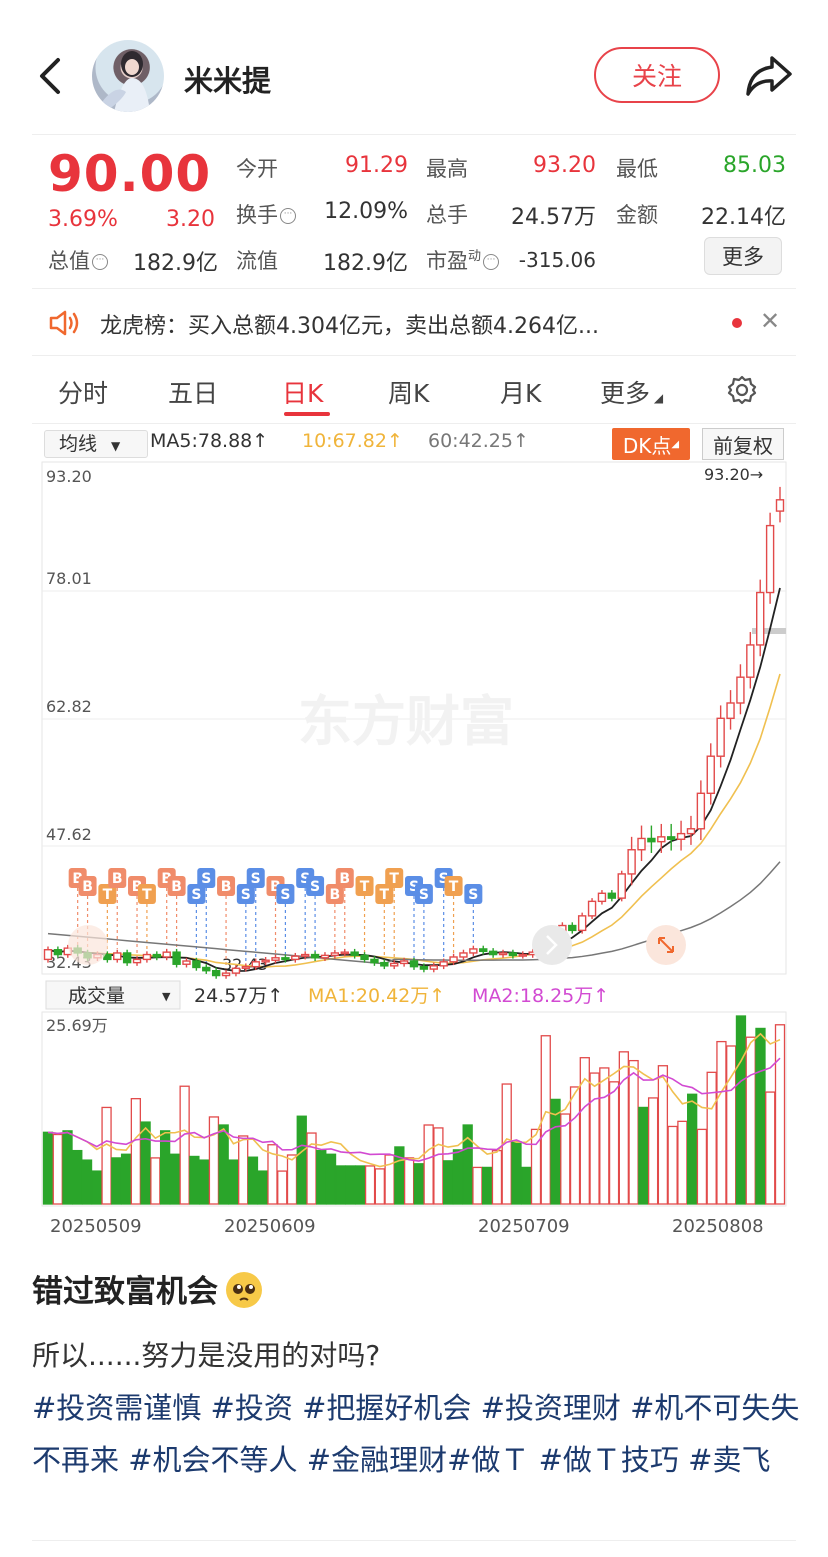 The height and width of the screenshot is (1557, 828). I want to click on notification-dot, so click(737, 323).